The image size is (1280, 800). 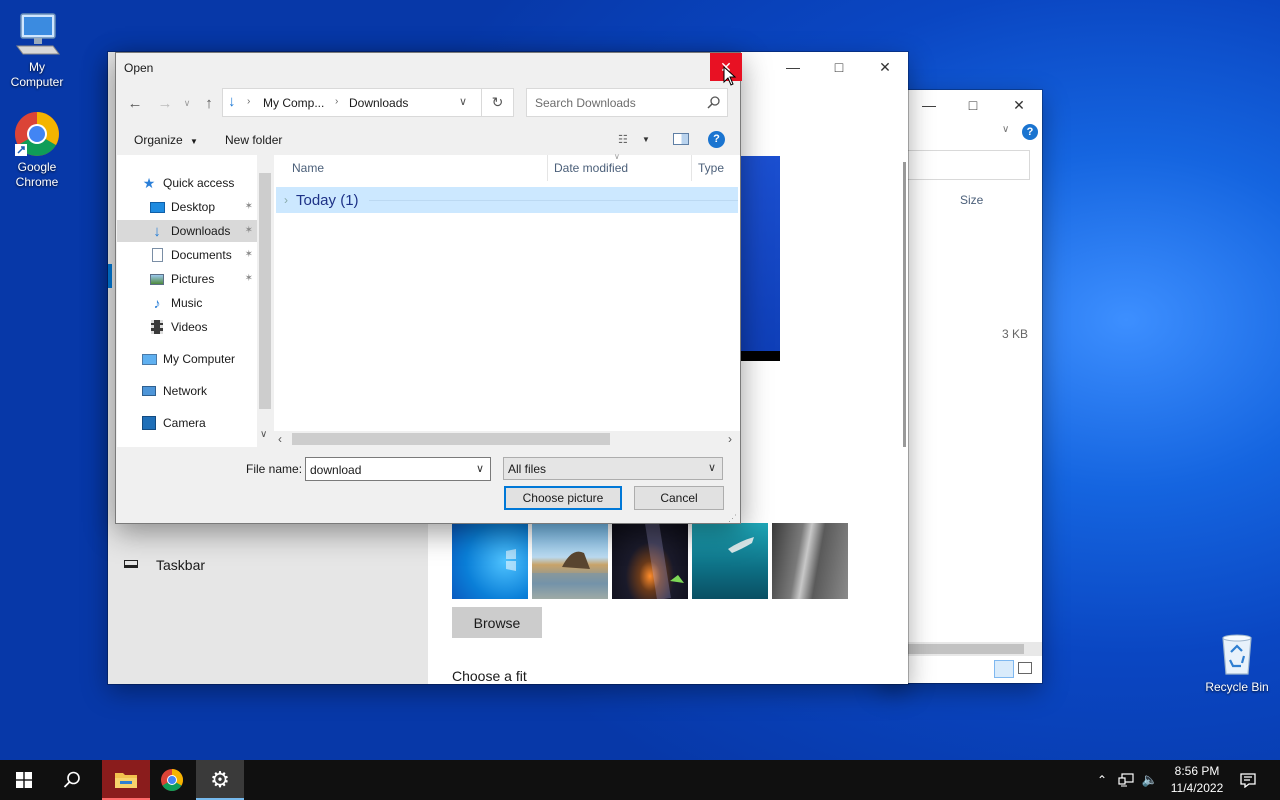 I want to click on explorer-search-field, so click(x=968, y=165).